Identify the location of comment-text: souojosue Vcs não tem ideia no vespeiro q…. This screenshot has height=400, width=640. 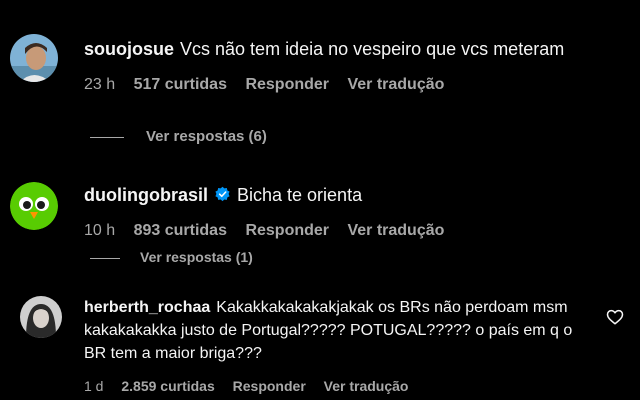
(354, 49).